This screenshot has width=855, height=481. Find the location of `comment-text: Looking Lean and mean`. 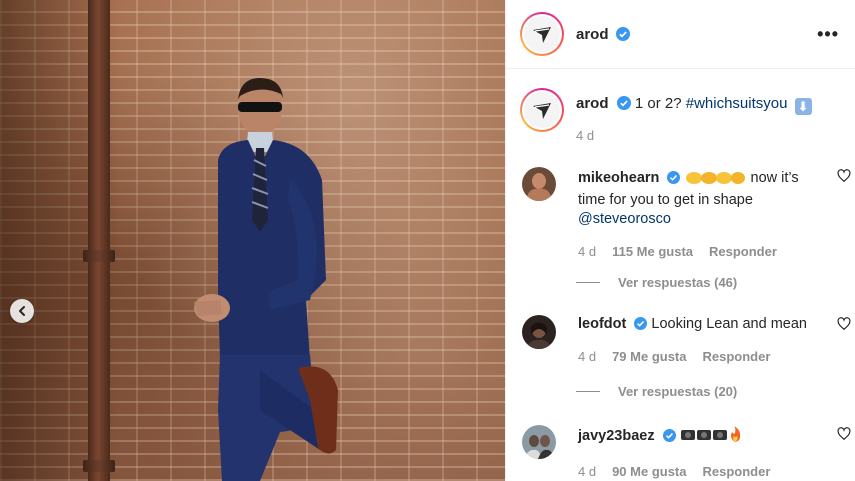

comment-text: Looking Lean and mean is located at coordinates (729, 324).